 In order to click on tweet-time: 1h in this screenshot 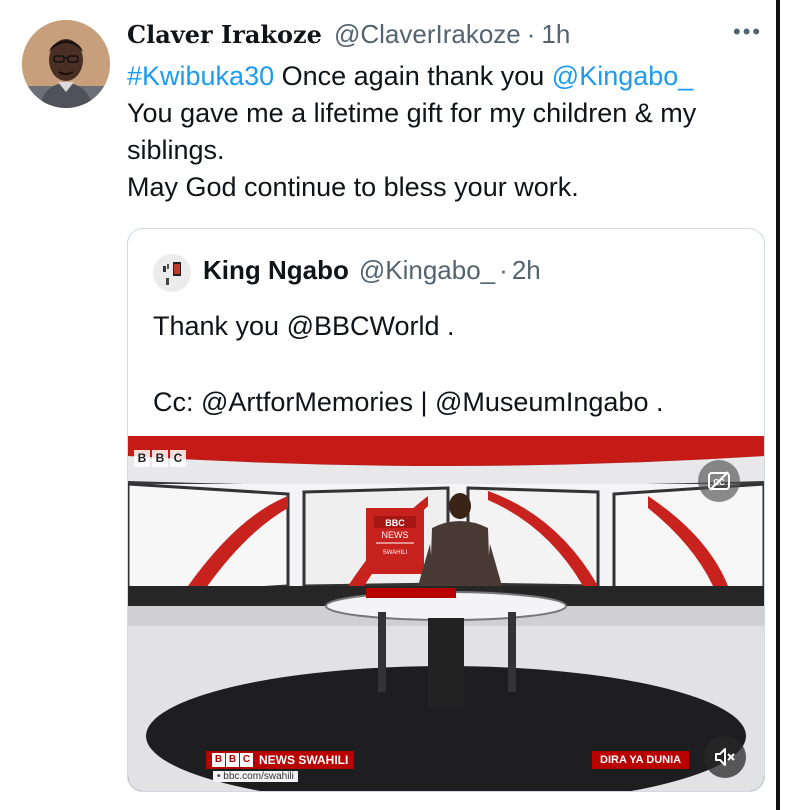, I will do `click(555, 34)`.